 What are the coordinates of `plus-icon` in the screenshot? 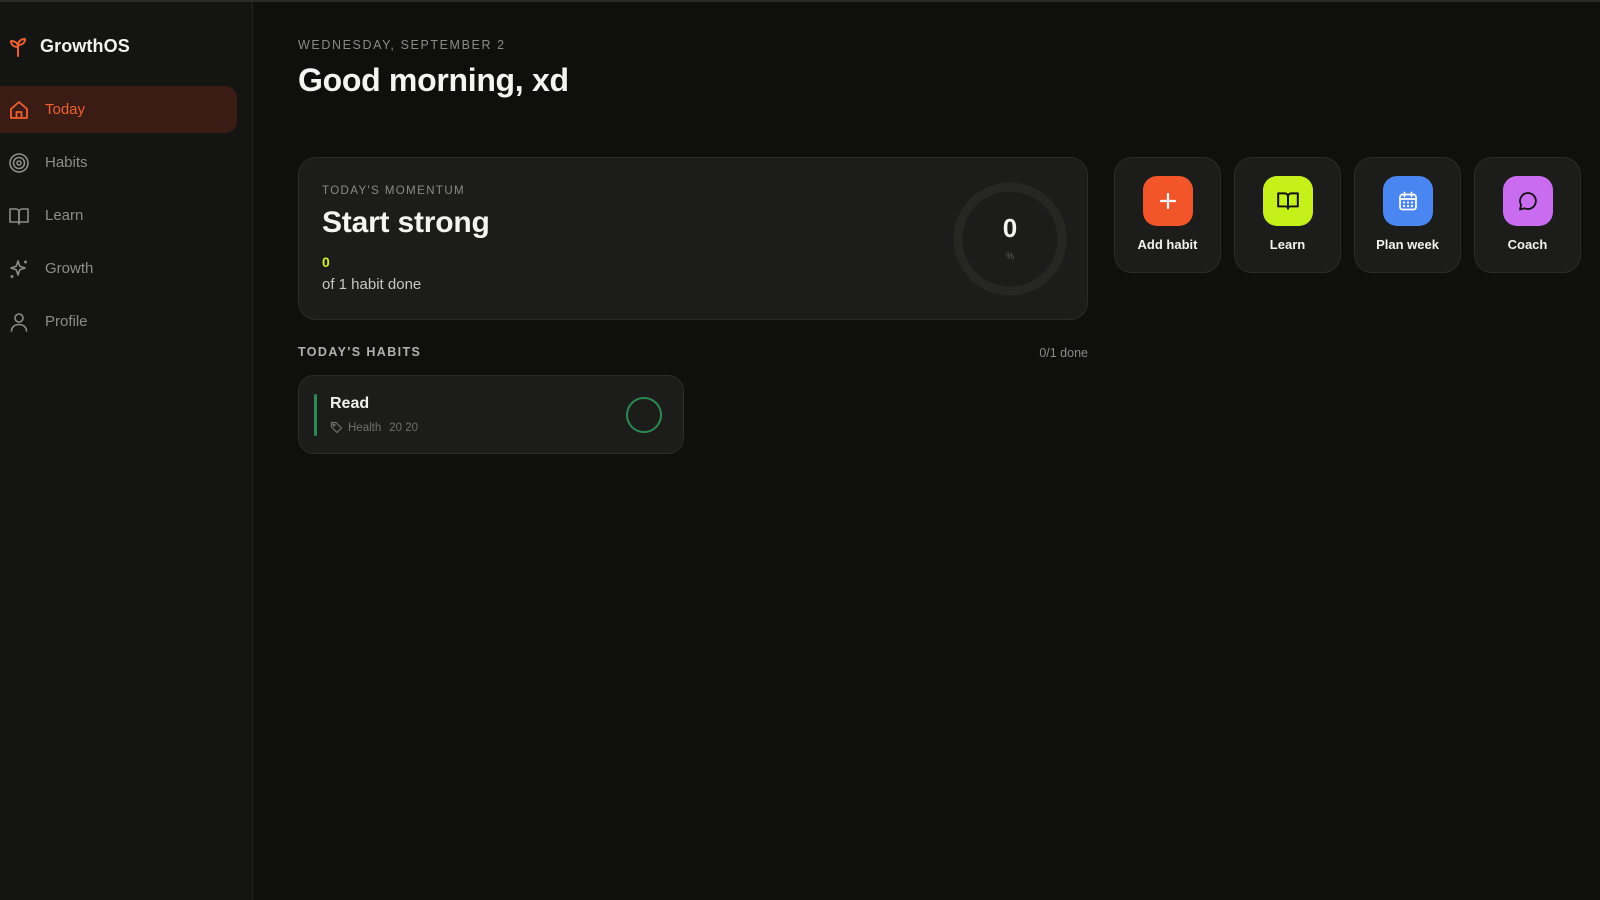 It's located at (1167, 201).